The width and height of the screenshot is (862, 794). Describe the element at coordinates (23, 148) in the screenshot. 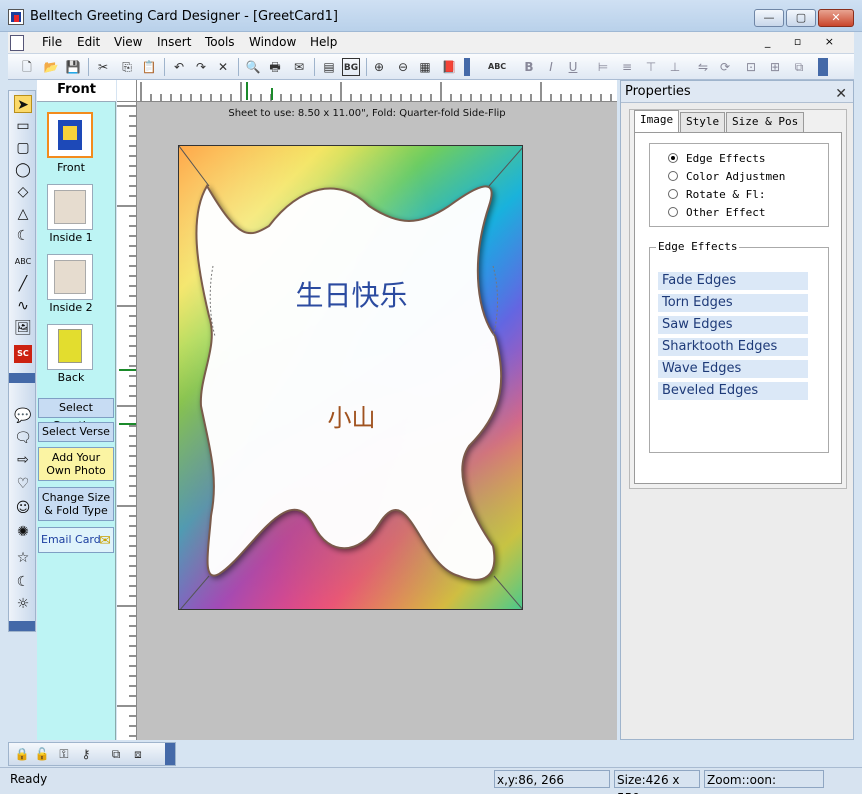

I see `rounded-rect-icon: ▢` at that location.